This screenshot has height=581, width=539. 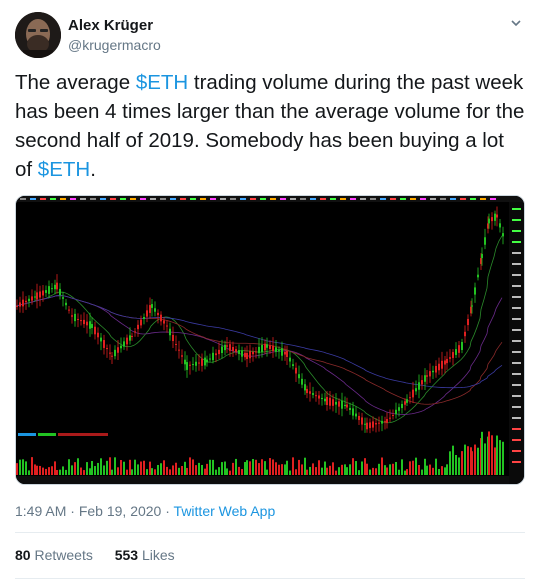 What do you see at coordinates (114, 45) in the screenshot?
I see `author-handle: @krugermacro` at bounding box center [114, 45].